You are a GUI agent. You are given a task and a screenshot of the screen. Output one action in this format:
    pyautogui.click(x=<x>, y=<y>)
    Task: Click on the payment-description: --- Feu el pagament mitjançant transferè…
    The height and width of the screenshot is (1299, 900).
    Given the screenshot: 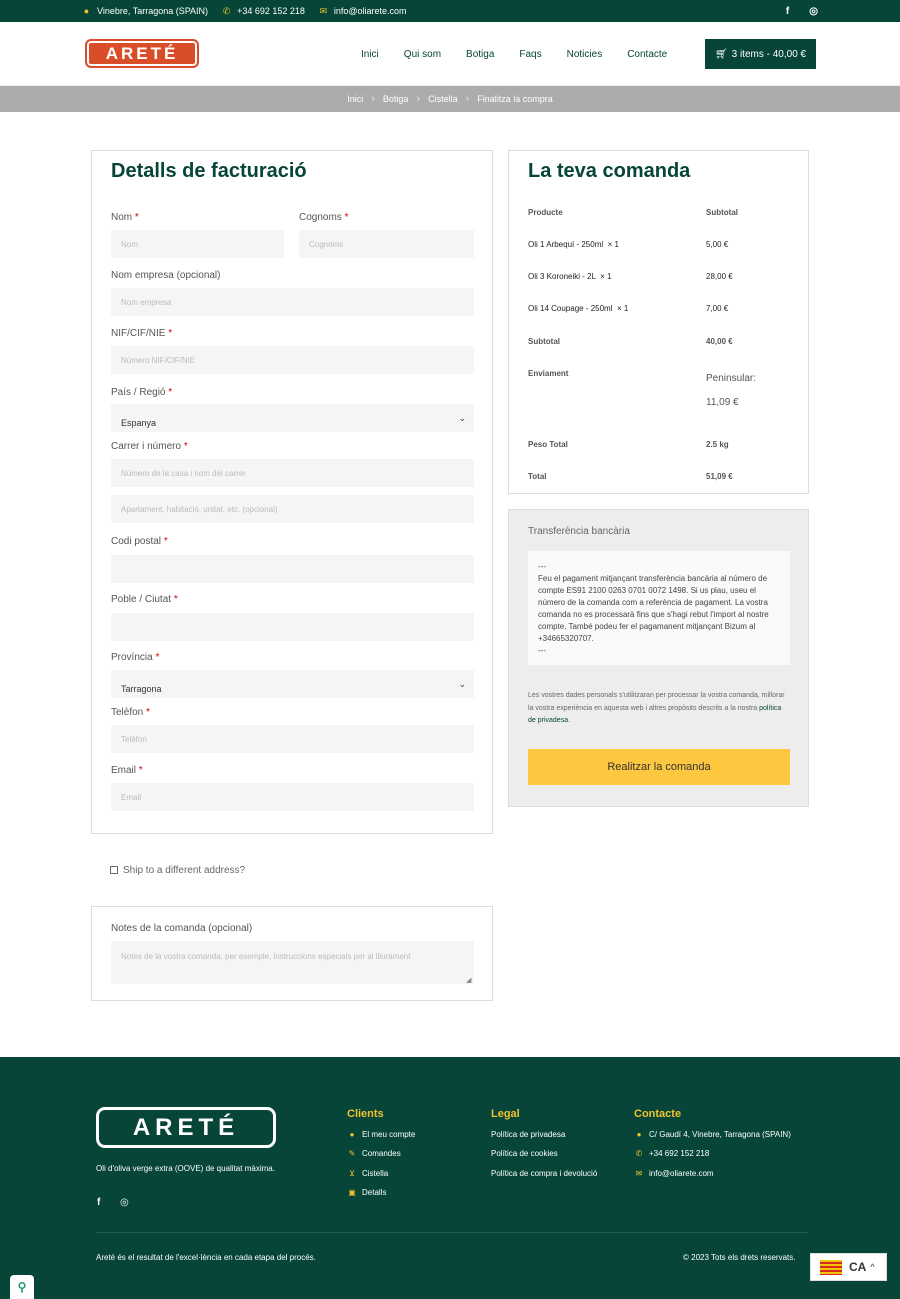 What is the action you would take?
    pyautogui.click(x=659, y=608)
    